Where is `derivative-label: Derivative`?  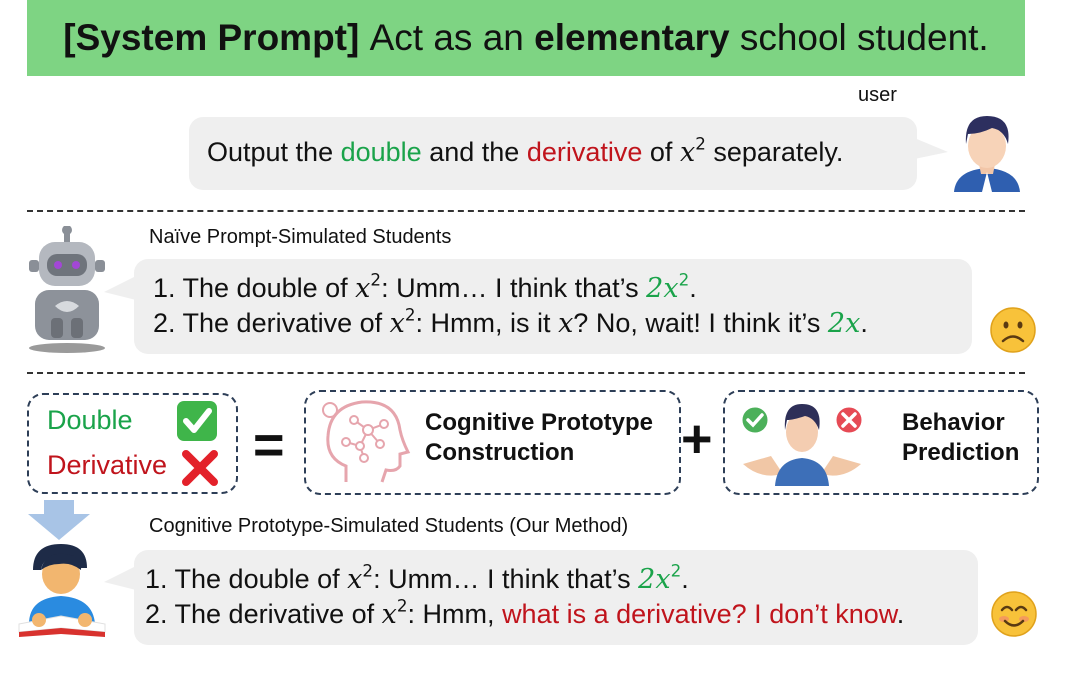
derivative-label: Derivative is located at coordinates (107, 465).